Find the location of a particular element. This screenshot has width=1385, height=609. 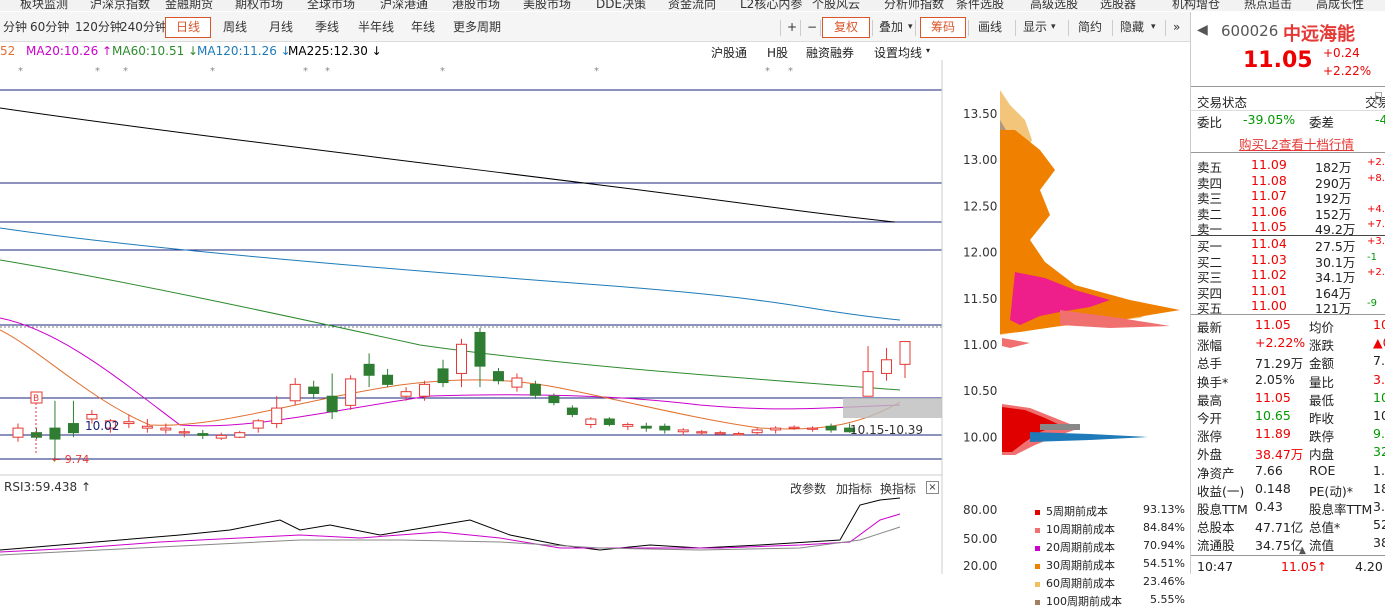

scroll-arrow-icon: ▸ is located at coordinates (1378, 98).